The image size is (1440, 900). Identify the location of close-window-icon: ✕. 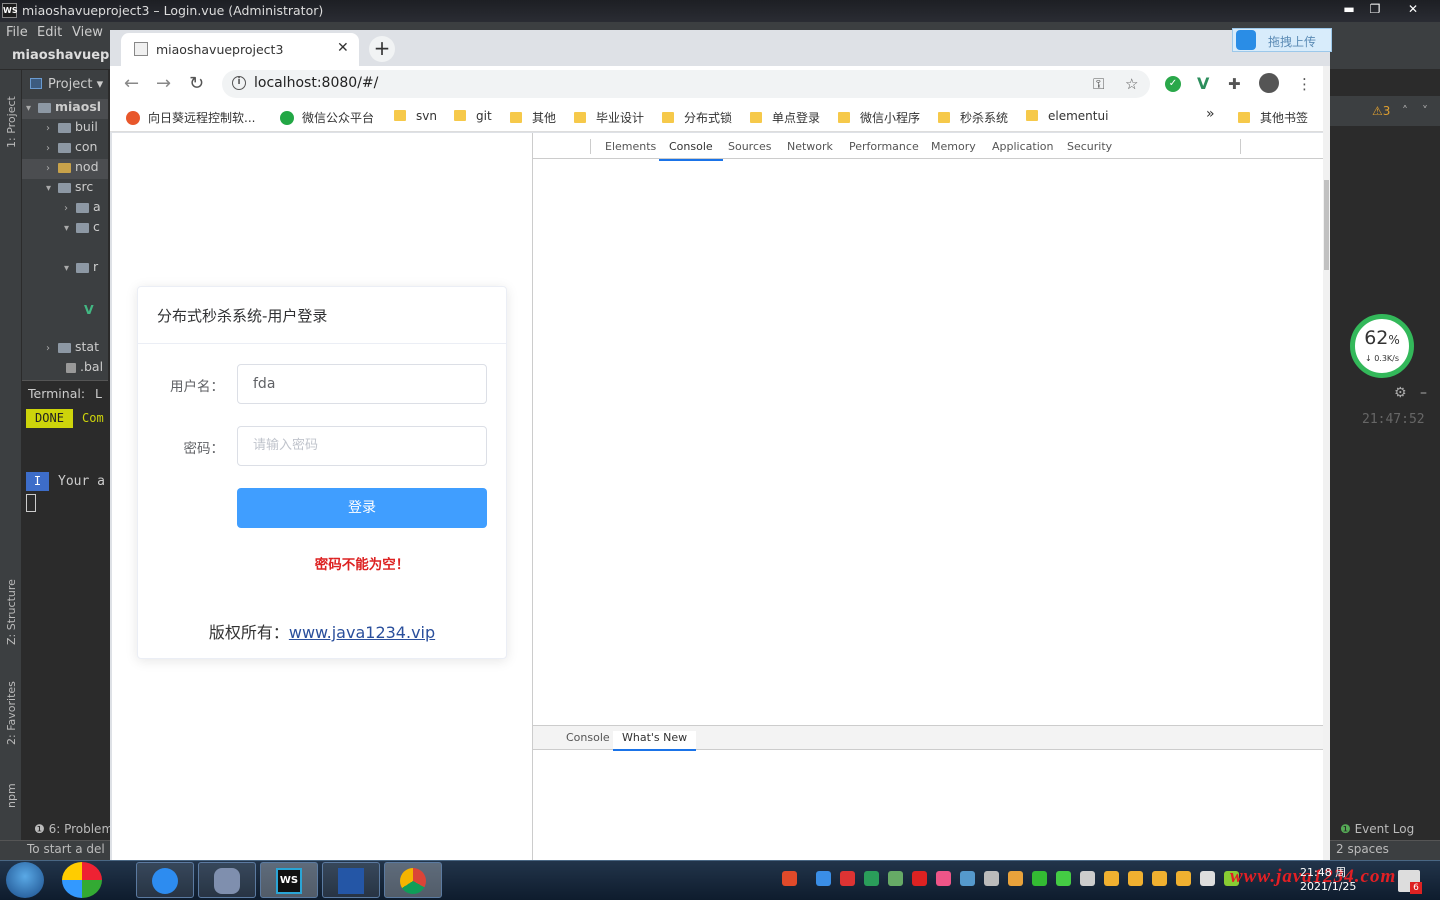
(1413, 9).